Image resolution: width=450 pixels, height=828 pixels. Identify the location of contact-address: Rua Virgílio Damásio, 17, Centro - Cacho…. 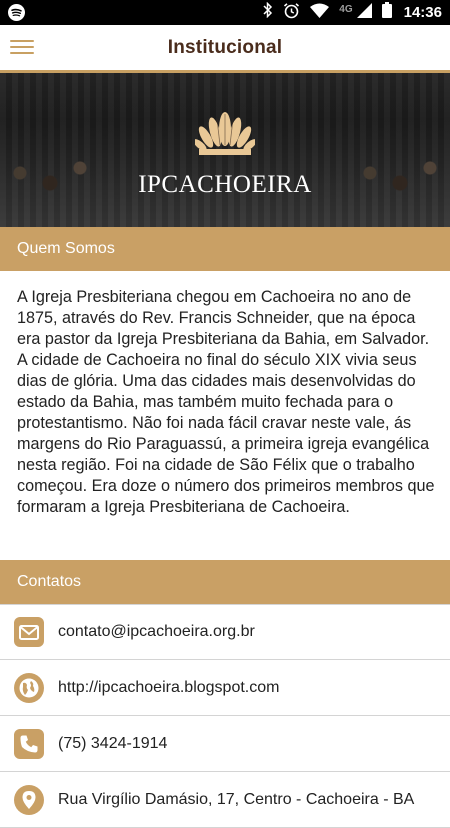
(225, 800).